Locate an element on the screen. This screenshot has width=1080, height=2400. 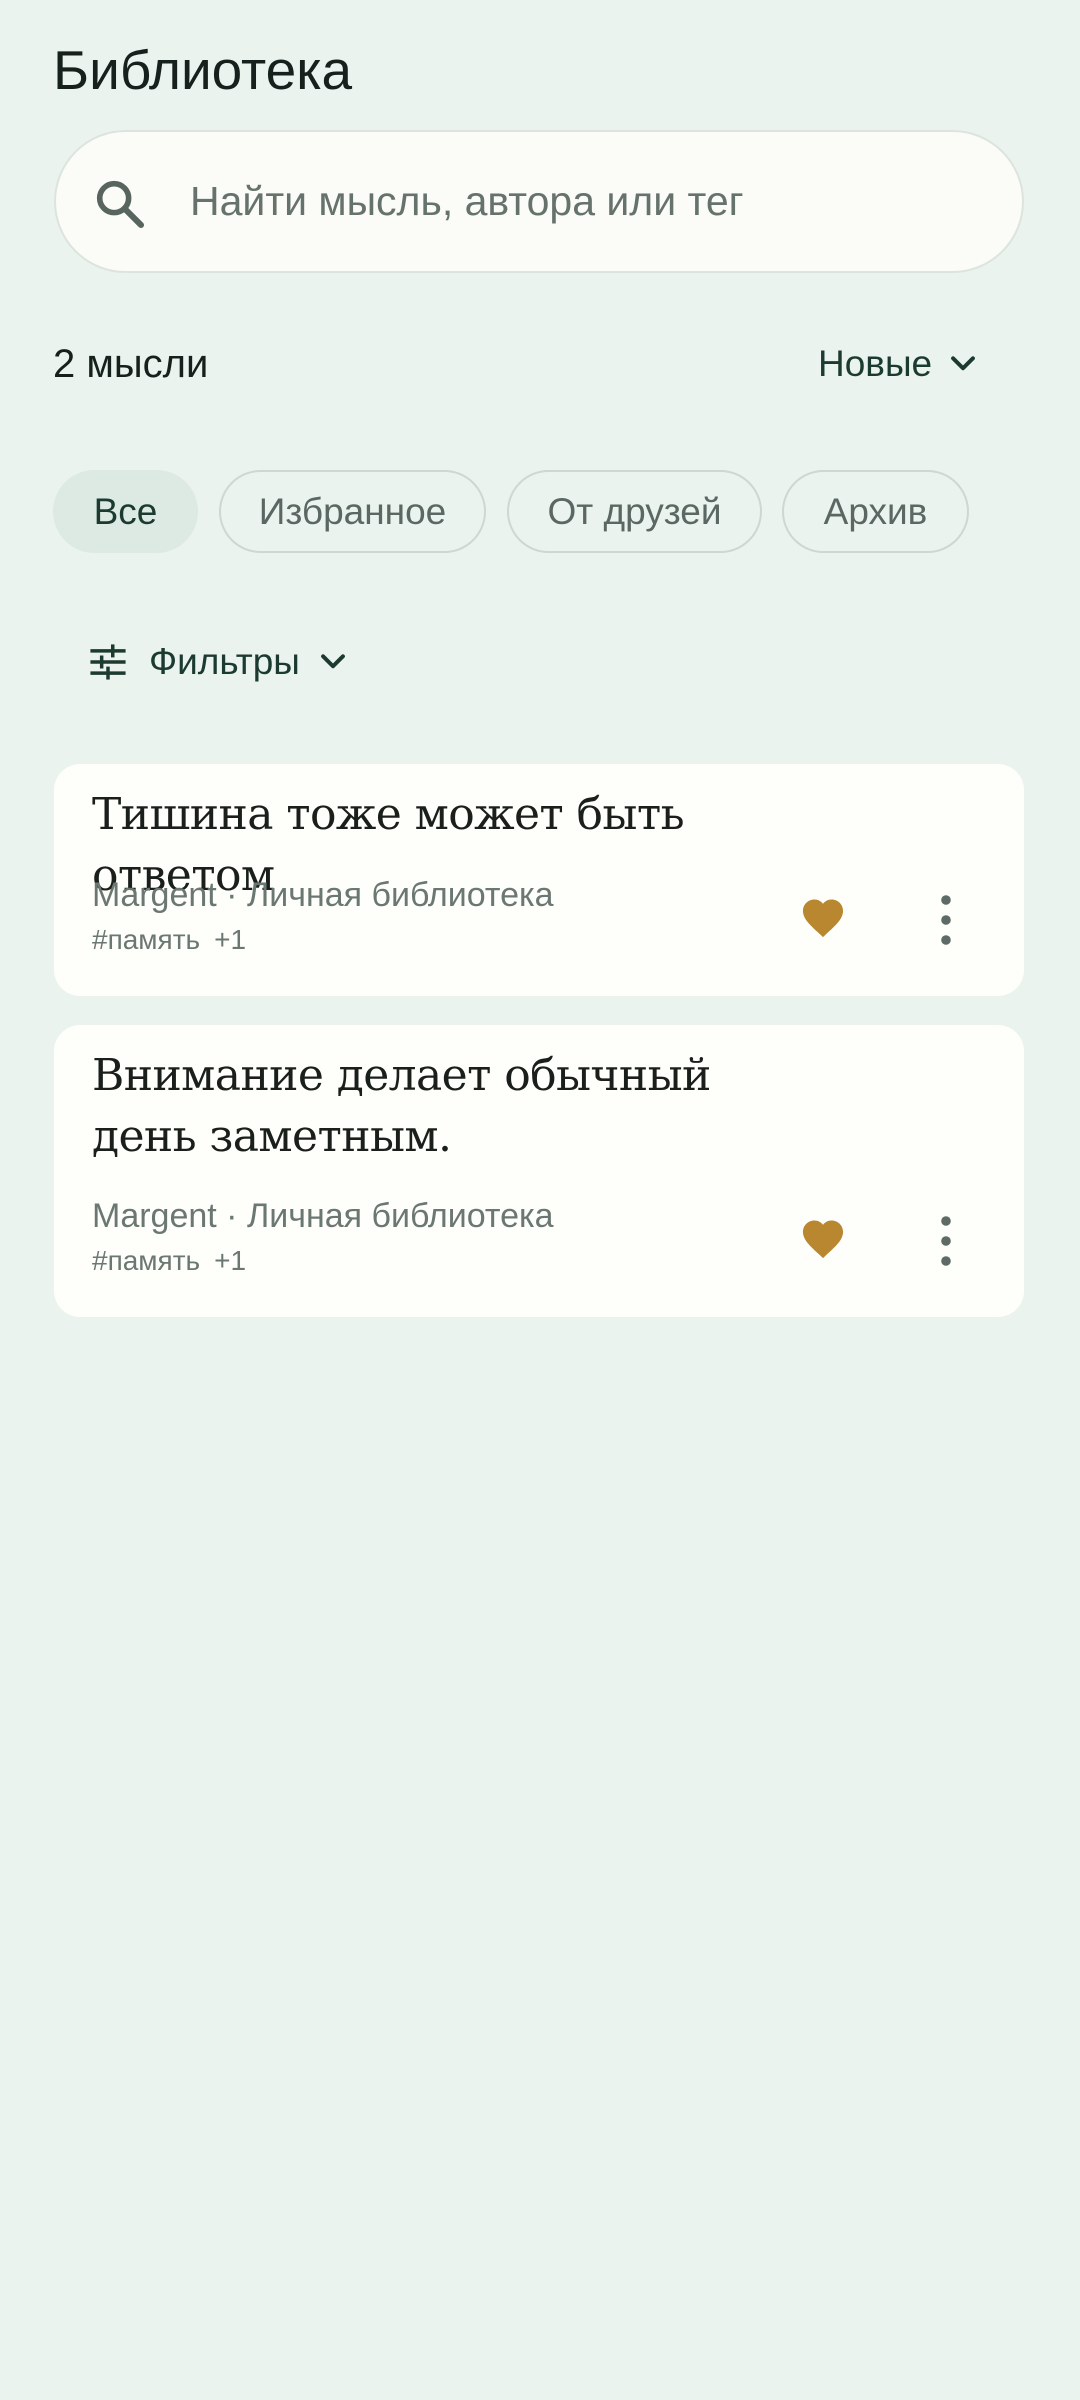
thought-text: Внимание делает обычный день заметным. is located at coordinates (401, 1106).